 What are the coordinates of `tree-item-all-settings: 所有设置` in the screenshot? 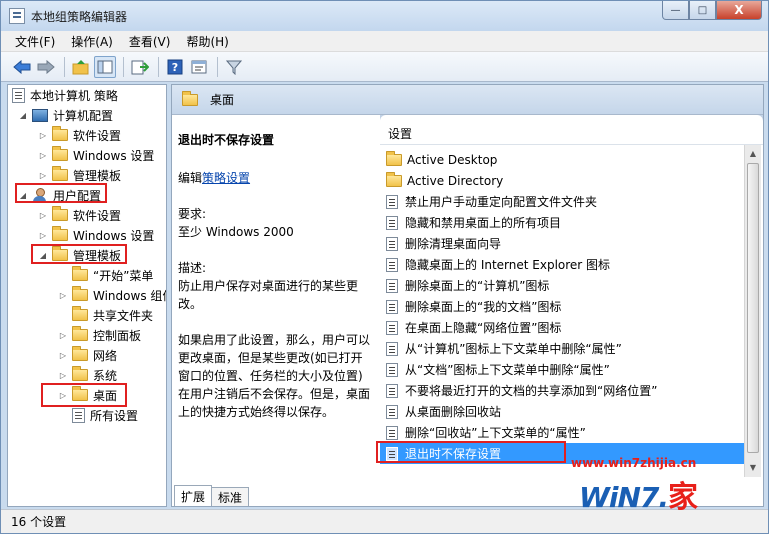 It's located at (98, 415).